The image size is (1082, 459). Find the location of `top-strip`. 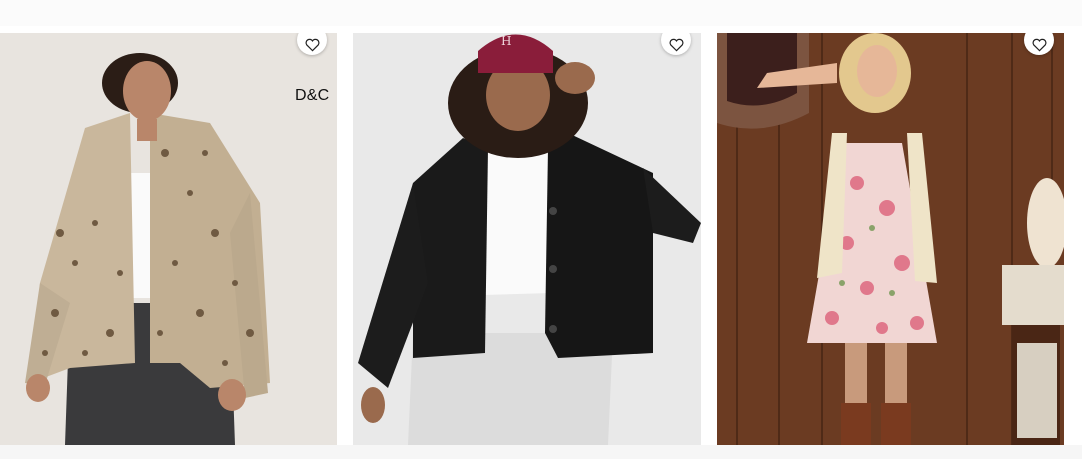

top-strip is located at coordinates (541, 13).